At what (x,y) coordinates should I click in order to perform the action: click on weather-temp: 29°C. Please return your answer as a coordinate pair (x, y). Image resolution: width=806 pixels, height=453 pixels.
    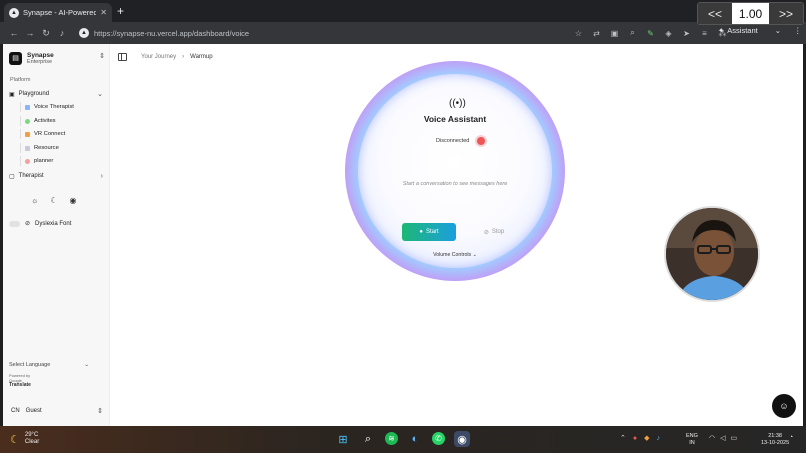
    Looking at the image, I should click on (31, 435).